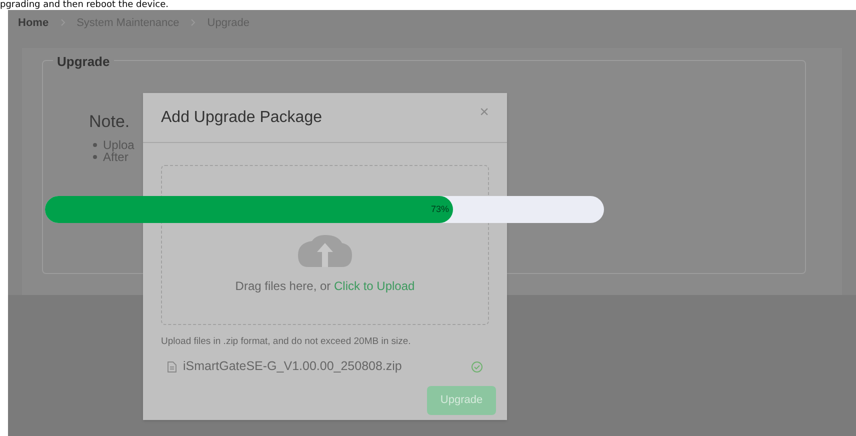 The width and height of the screenshot is (856, 436). I want to click on dialog-title: Add Upgrade Package, so click(241, 118).